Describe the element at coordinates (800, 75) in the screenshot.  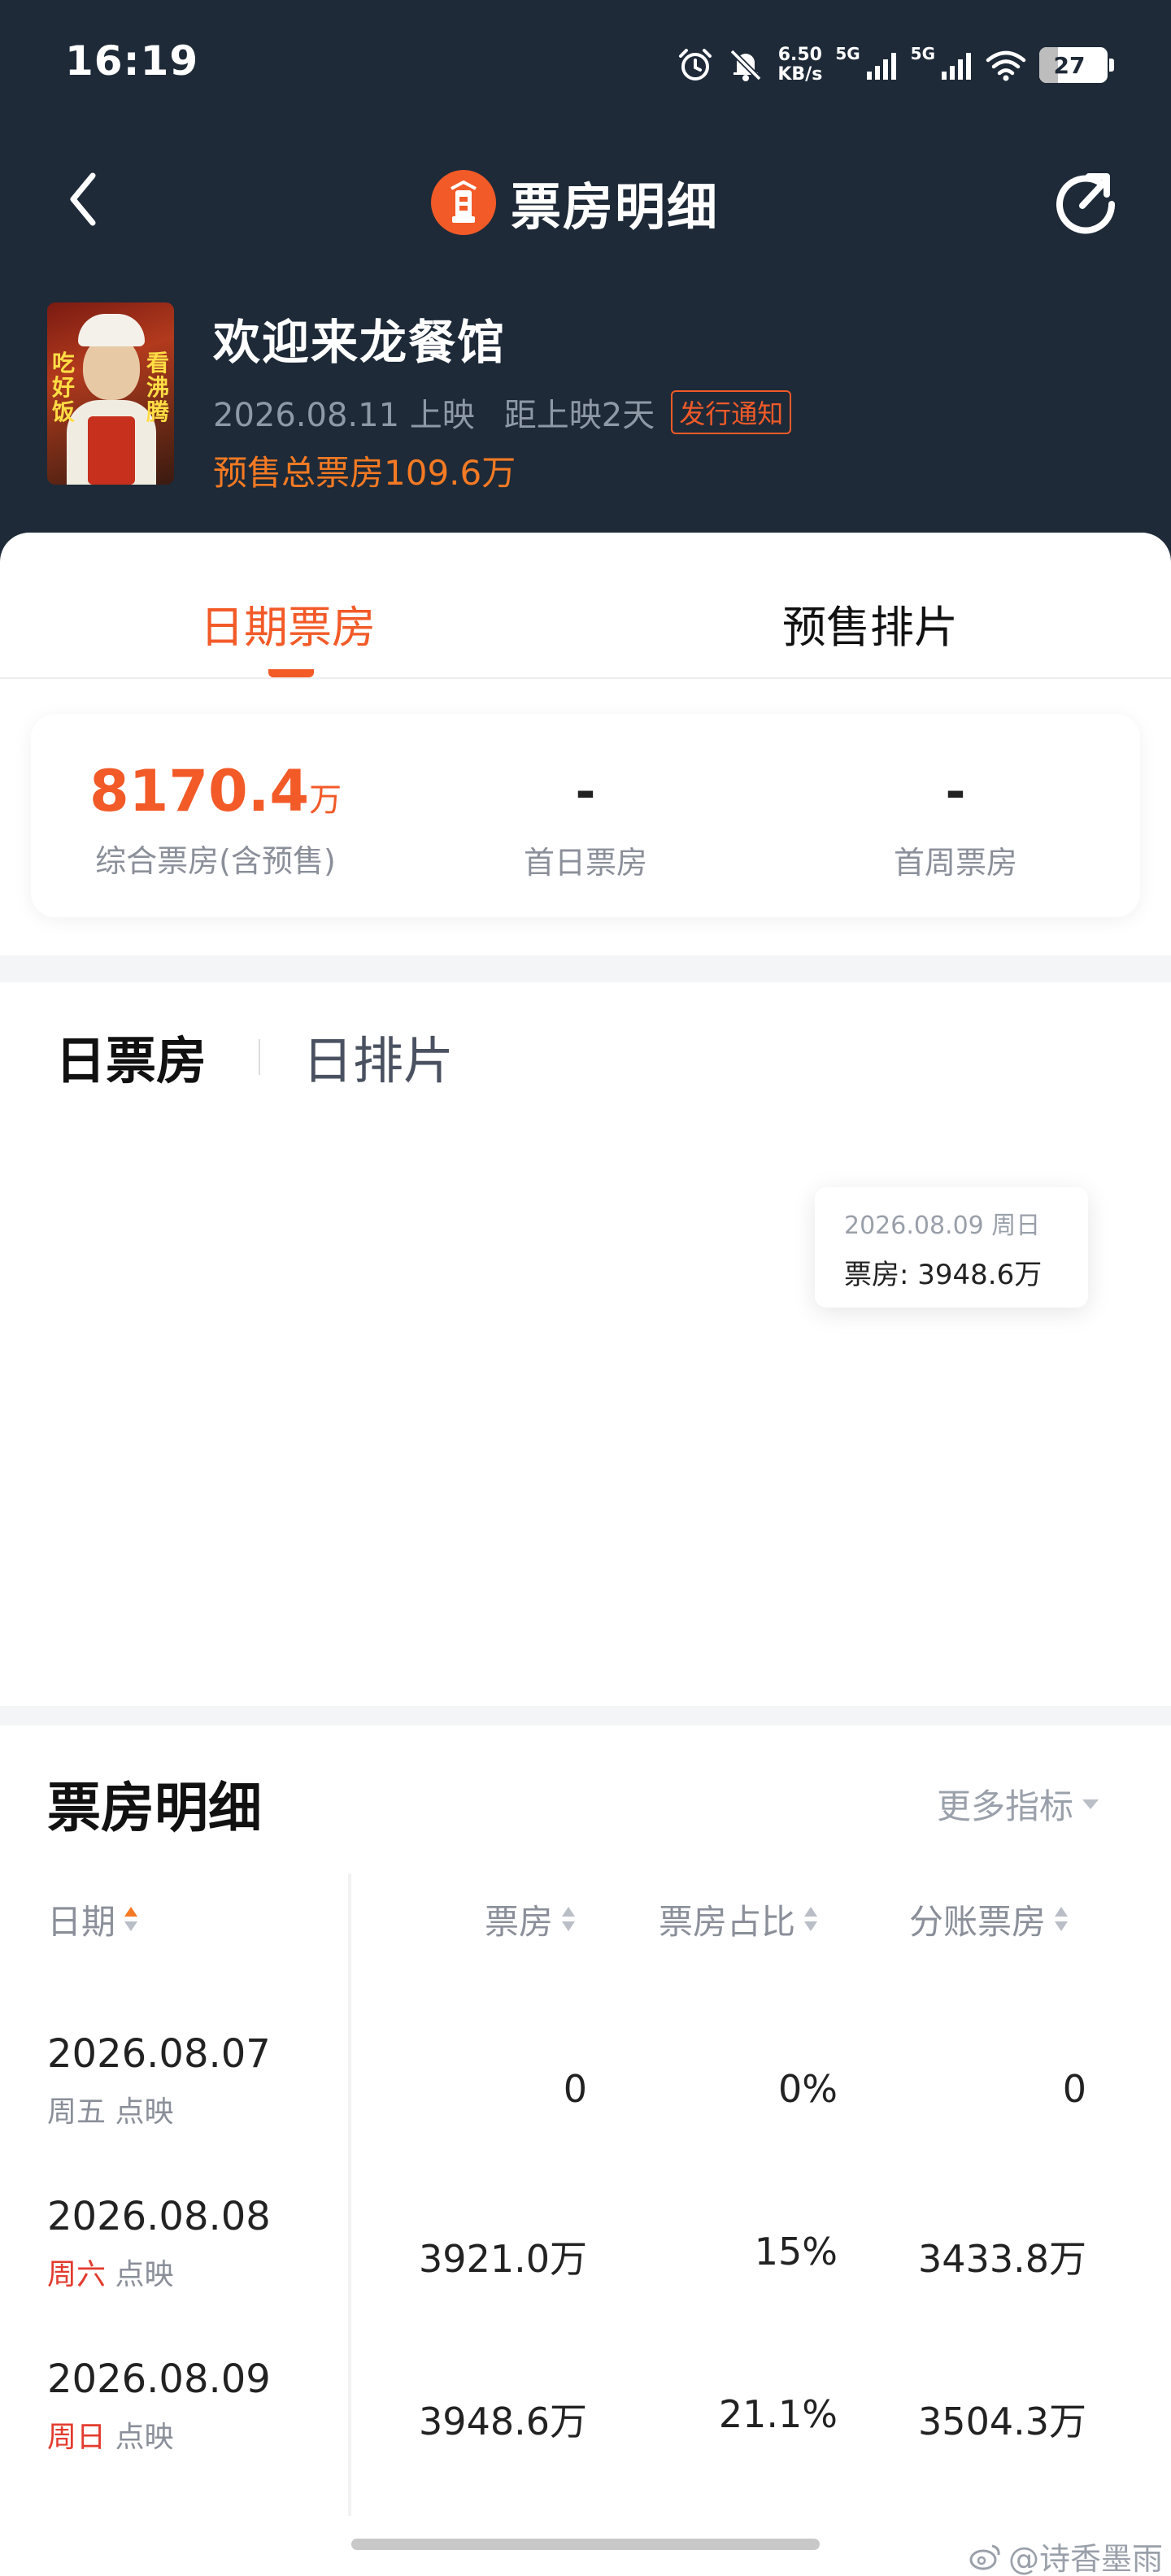
I see `net-speed-unit: KB/s` at that location.